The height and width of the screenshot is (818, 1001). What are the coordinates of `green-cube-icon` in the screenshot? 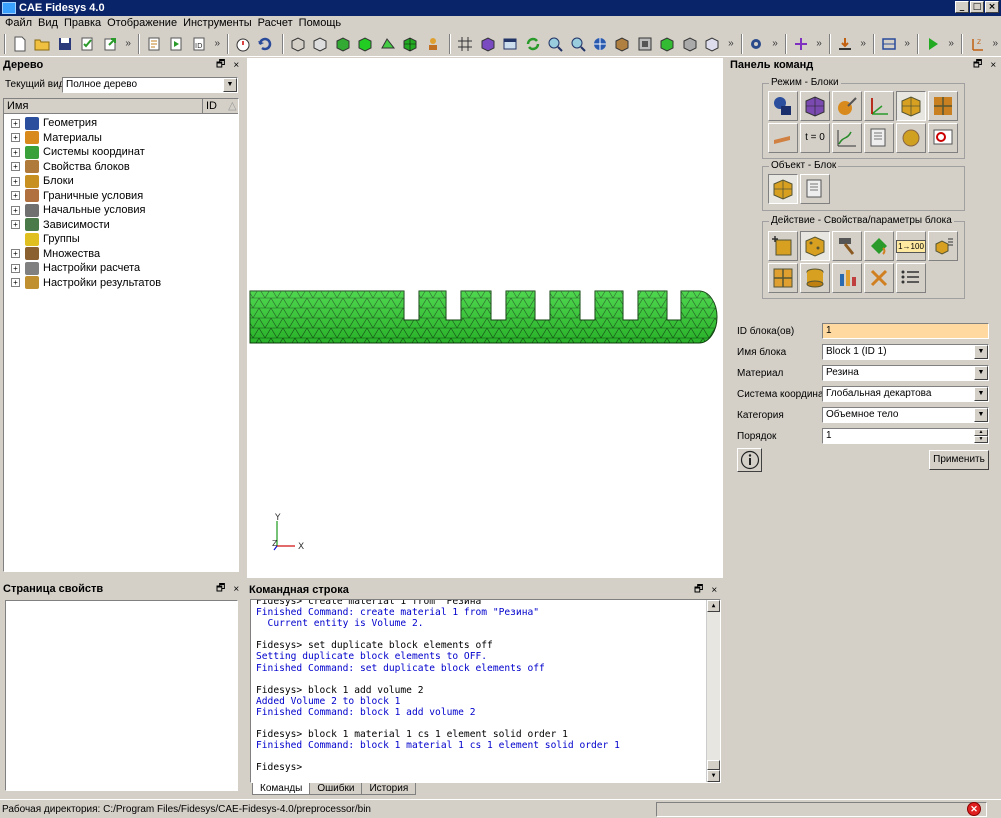 It's located at (364, 44).